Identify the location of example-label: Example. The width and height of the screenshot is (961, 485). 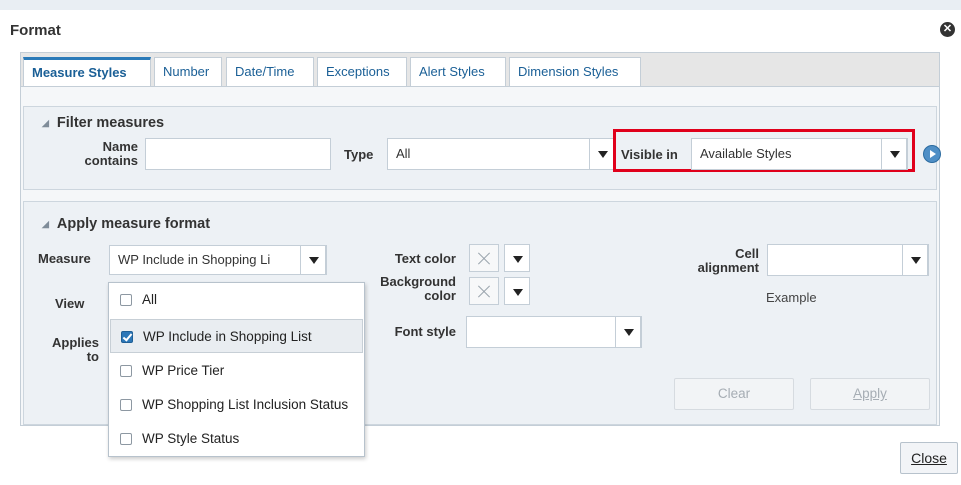
(791, 297).